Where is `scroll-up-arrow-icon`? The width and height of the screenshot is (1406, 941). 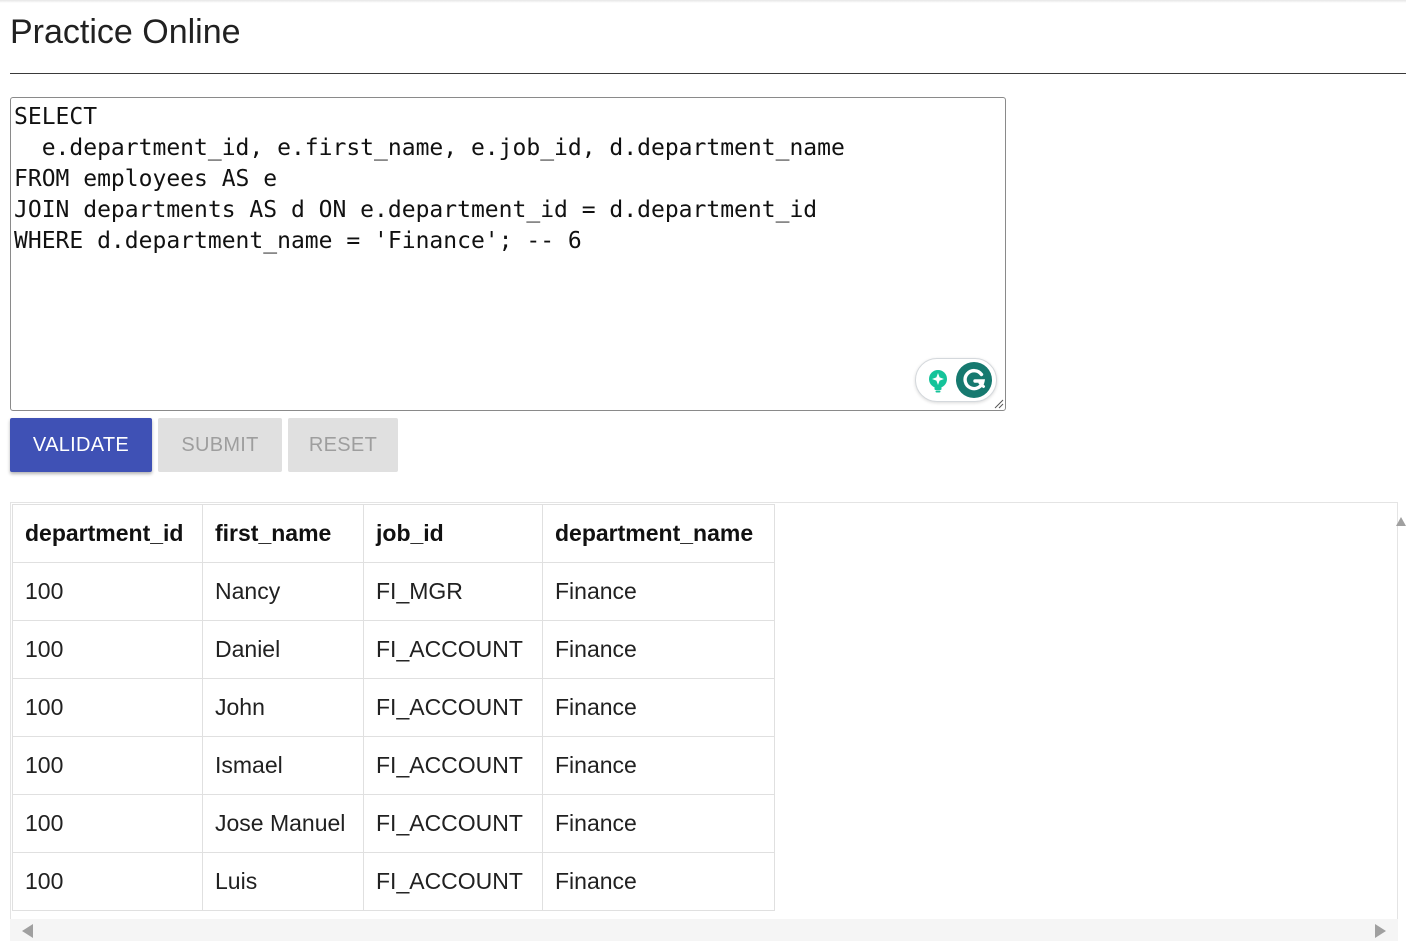
scroll-up-arrow-icon is located at coordinates (1401, 521).